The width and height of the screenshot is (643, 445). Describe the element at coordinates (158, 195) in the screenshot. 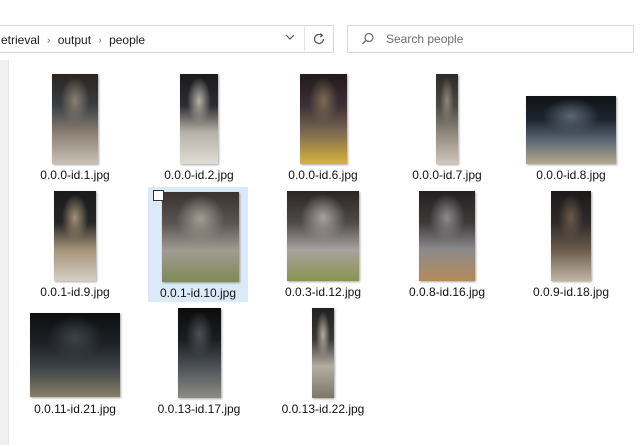

I see `selection-checkbox` at that location.